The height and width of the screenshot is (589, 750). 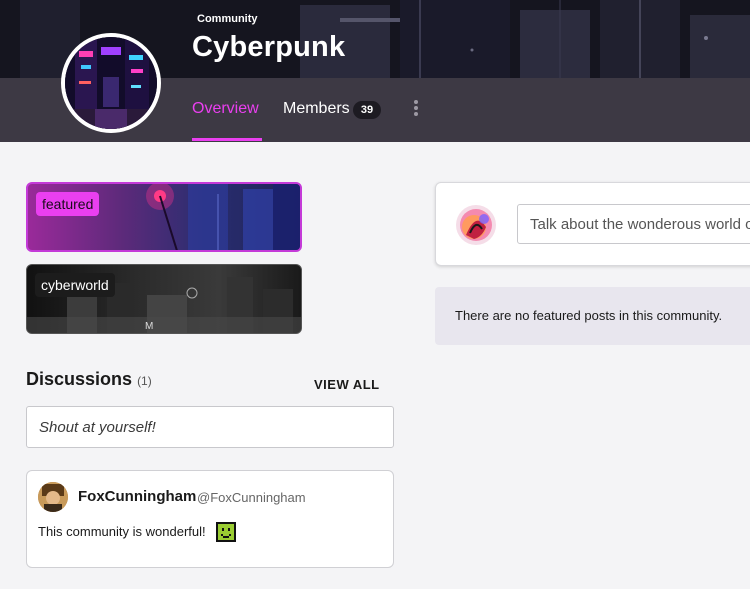 I want to click on post-body: This community is wonderful!, so click(x=122, y=531).